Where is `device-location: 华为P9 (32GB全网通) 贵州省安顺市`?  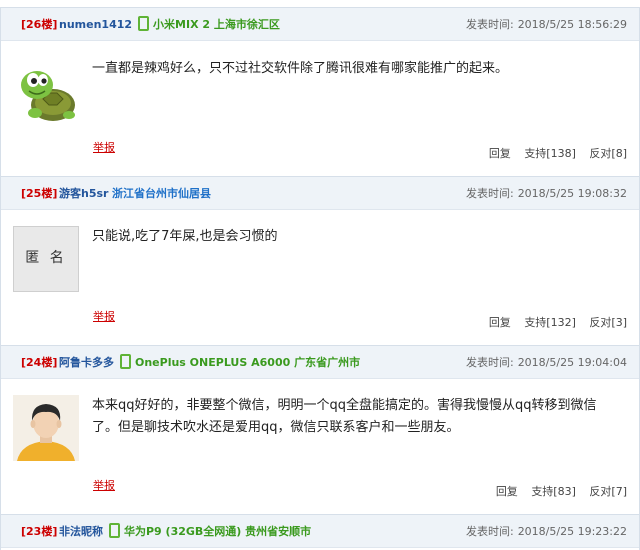 device-location: 华为P9 (32GB全网通) 贵州省安顺市 is located at coordinates (218, 531).